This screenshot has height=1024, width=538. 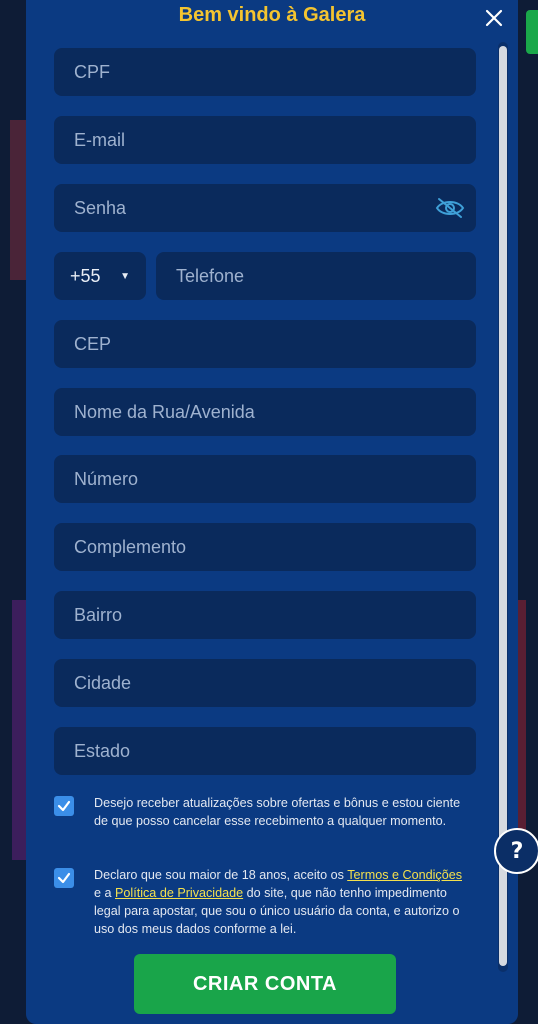 What do you see at coordinates (106, 478) in the screenshot?
I see `number-placeholder: Número` at bounding box center [106, 478].